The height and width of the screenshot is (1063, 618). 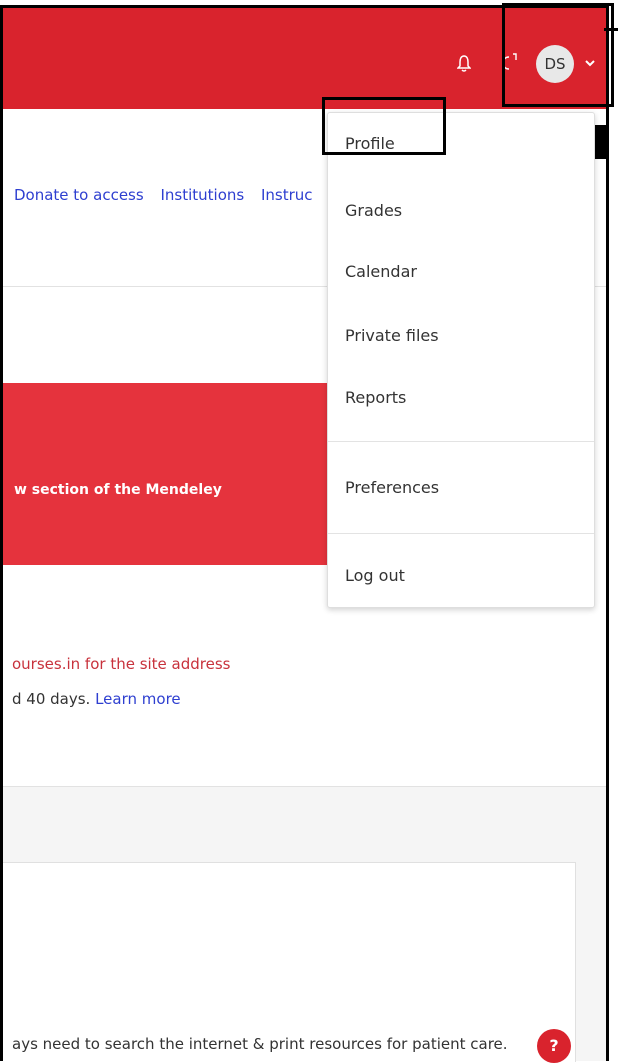 I want to click on menu-item-preferences: Preferences, so click(x=392, y=487).